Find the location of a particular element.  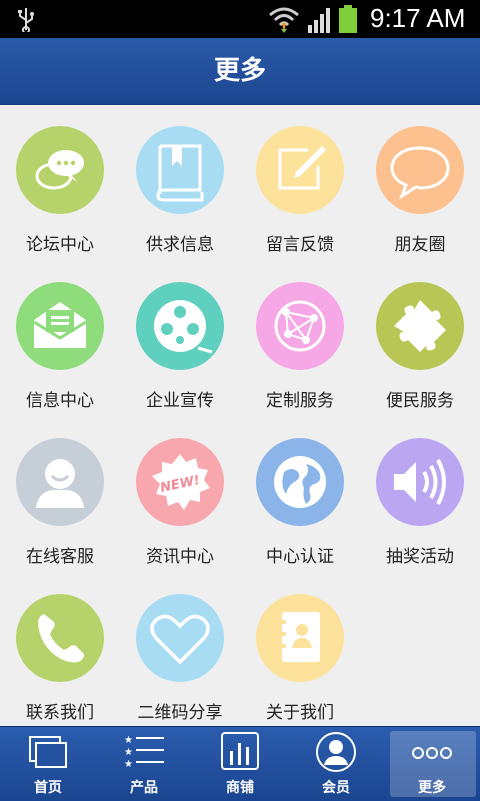

menu-item-friends: 朋友圈 is located at coordinates (420, 182).